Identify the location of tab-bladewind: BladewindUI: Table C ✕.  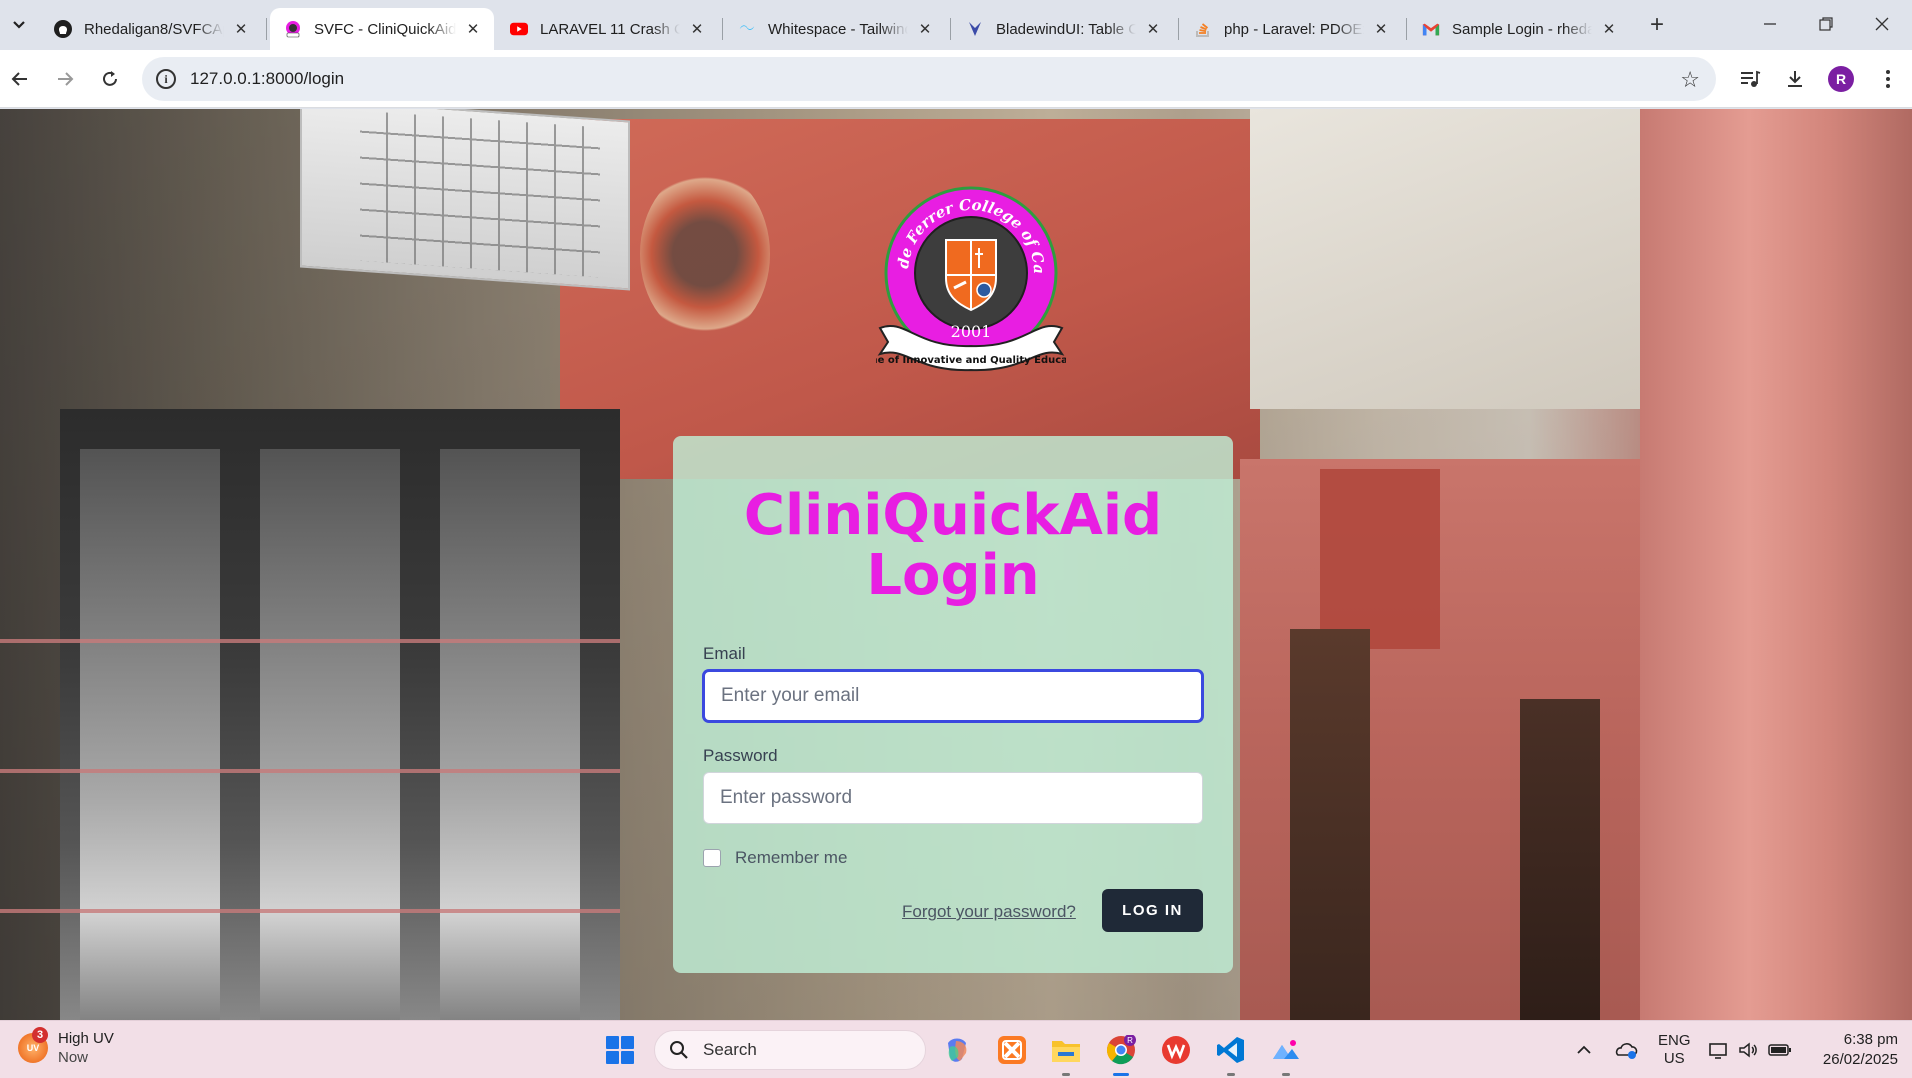
(1063, 29).